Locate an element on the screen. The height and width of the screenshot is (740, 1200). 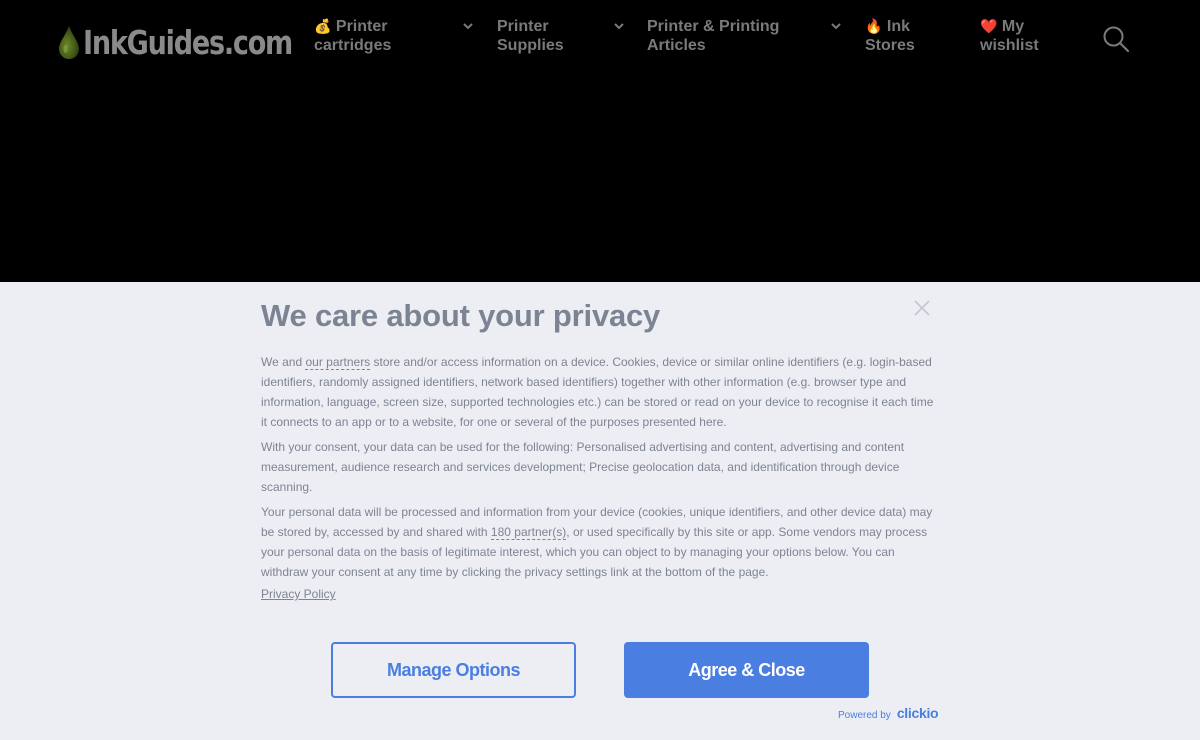
nav-label-line2: wishlist is located at coordinates (1009, 45).